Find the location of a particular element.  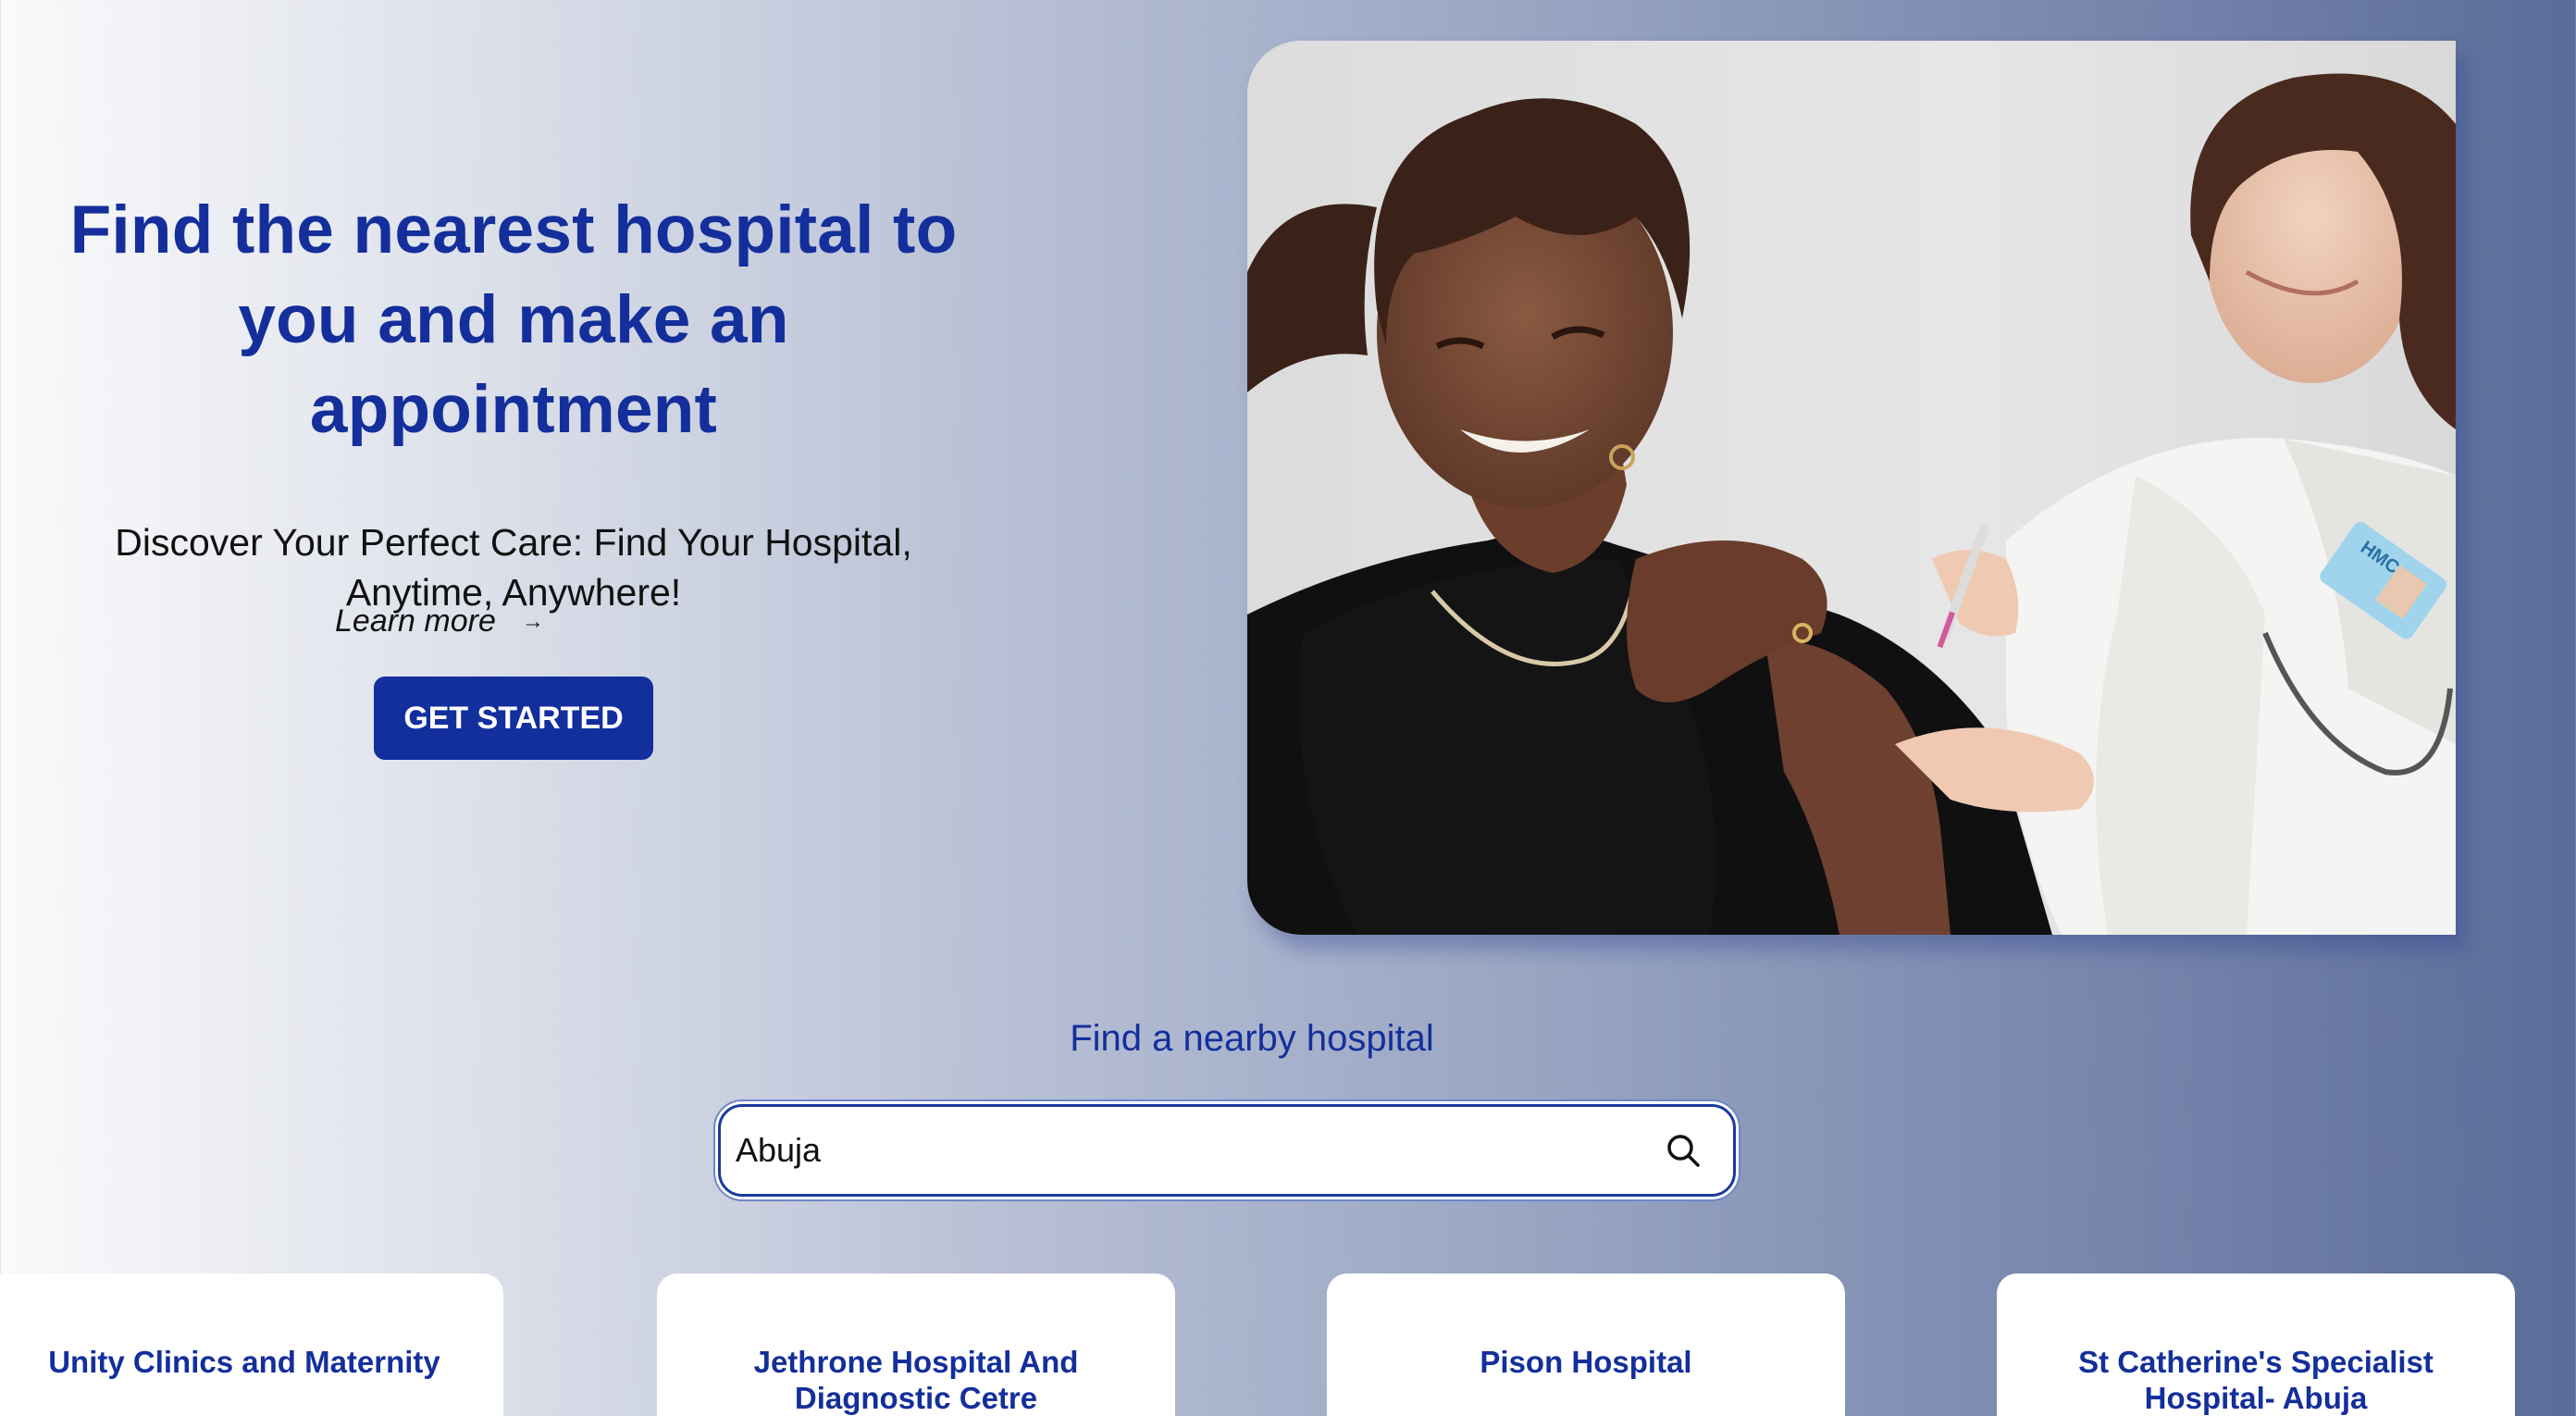

get-started-button: GET STARTED is located at coordinates (513, 718).